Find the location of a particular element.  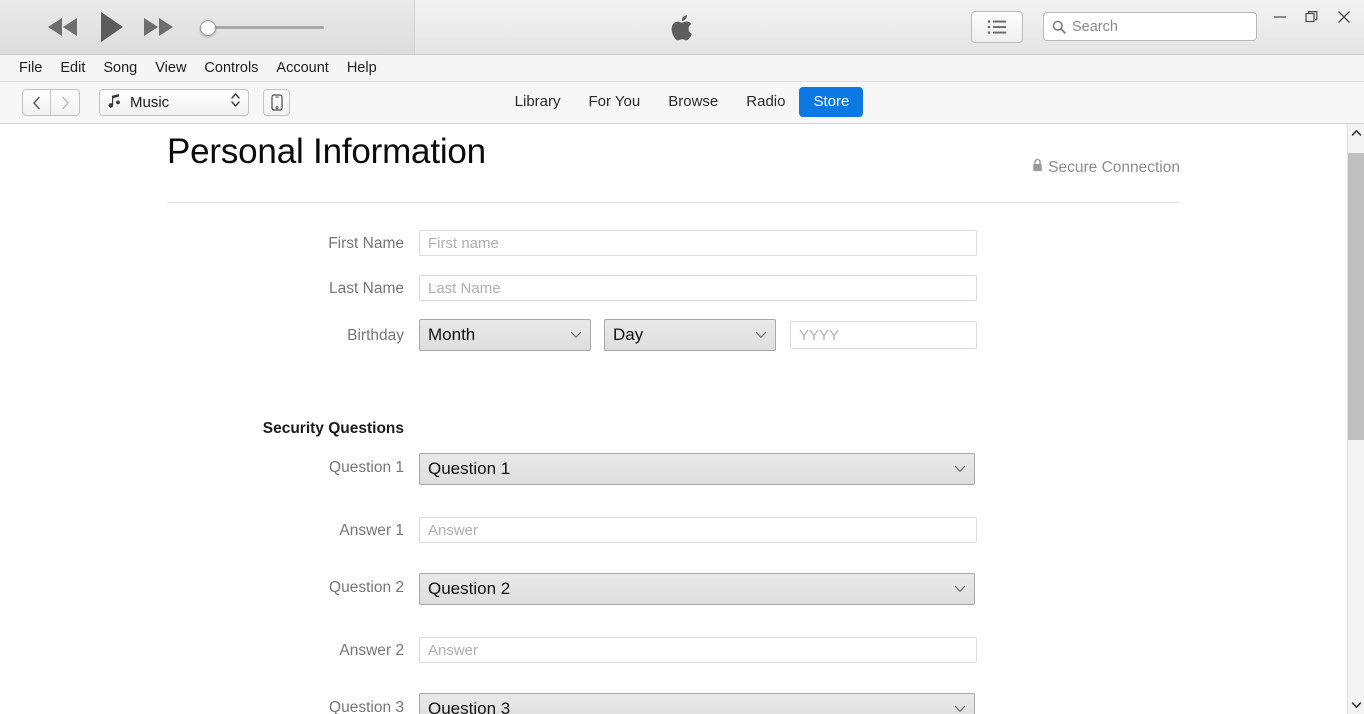

question-1-select: Question 1 is located at coordinates (697, 469).